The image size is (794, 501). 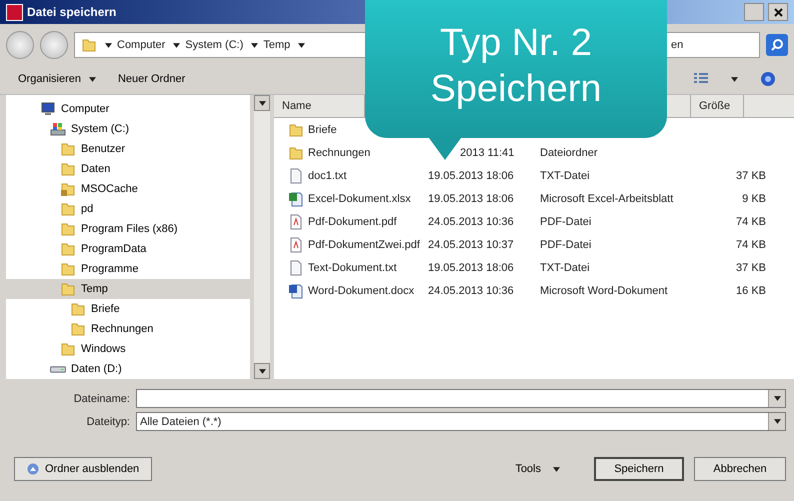 I want to click on table-cell-text: Microsoft Word-Dokument, so click(x=604, y=290).